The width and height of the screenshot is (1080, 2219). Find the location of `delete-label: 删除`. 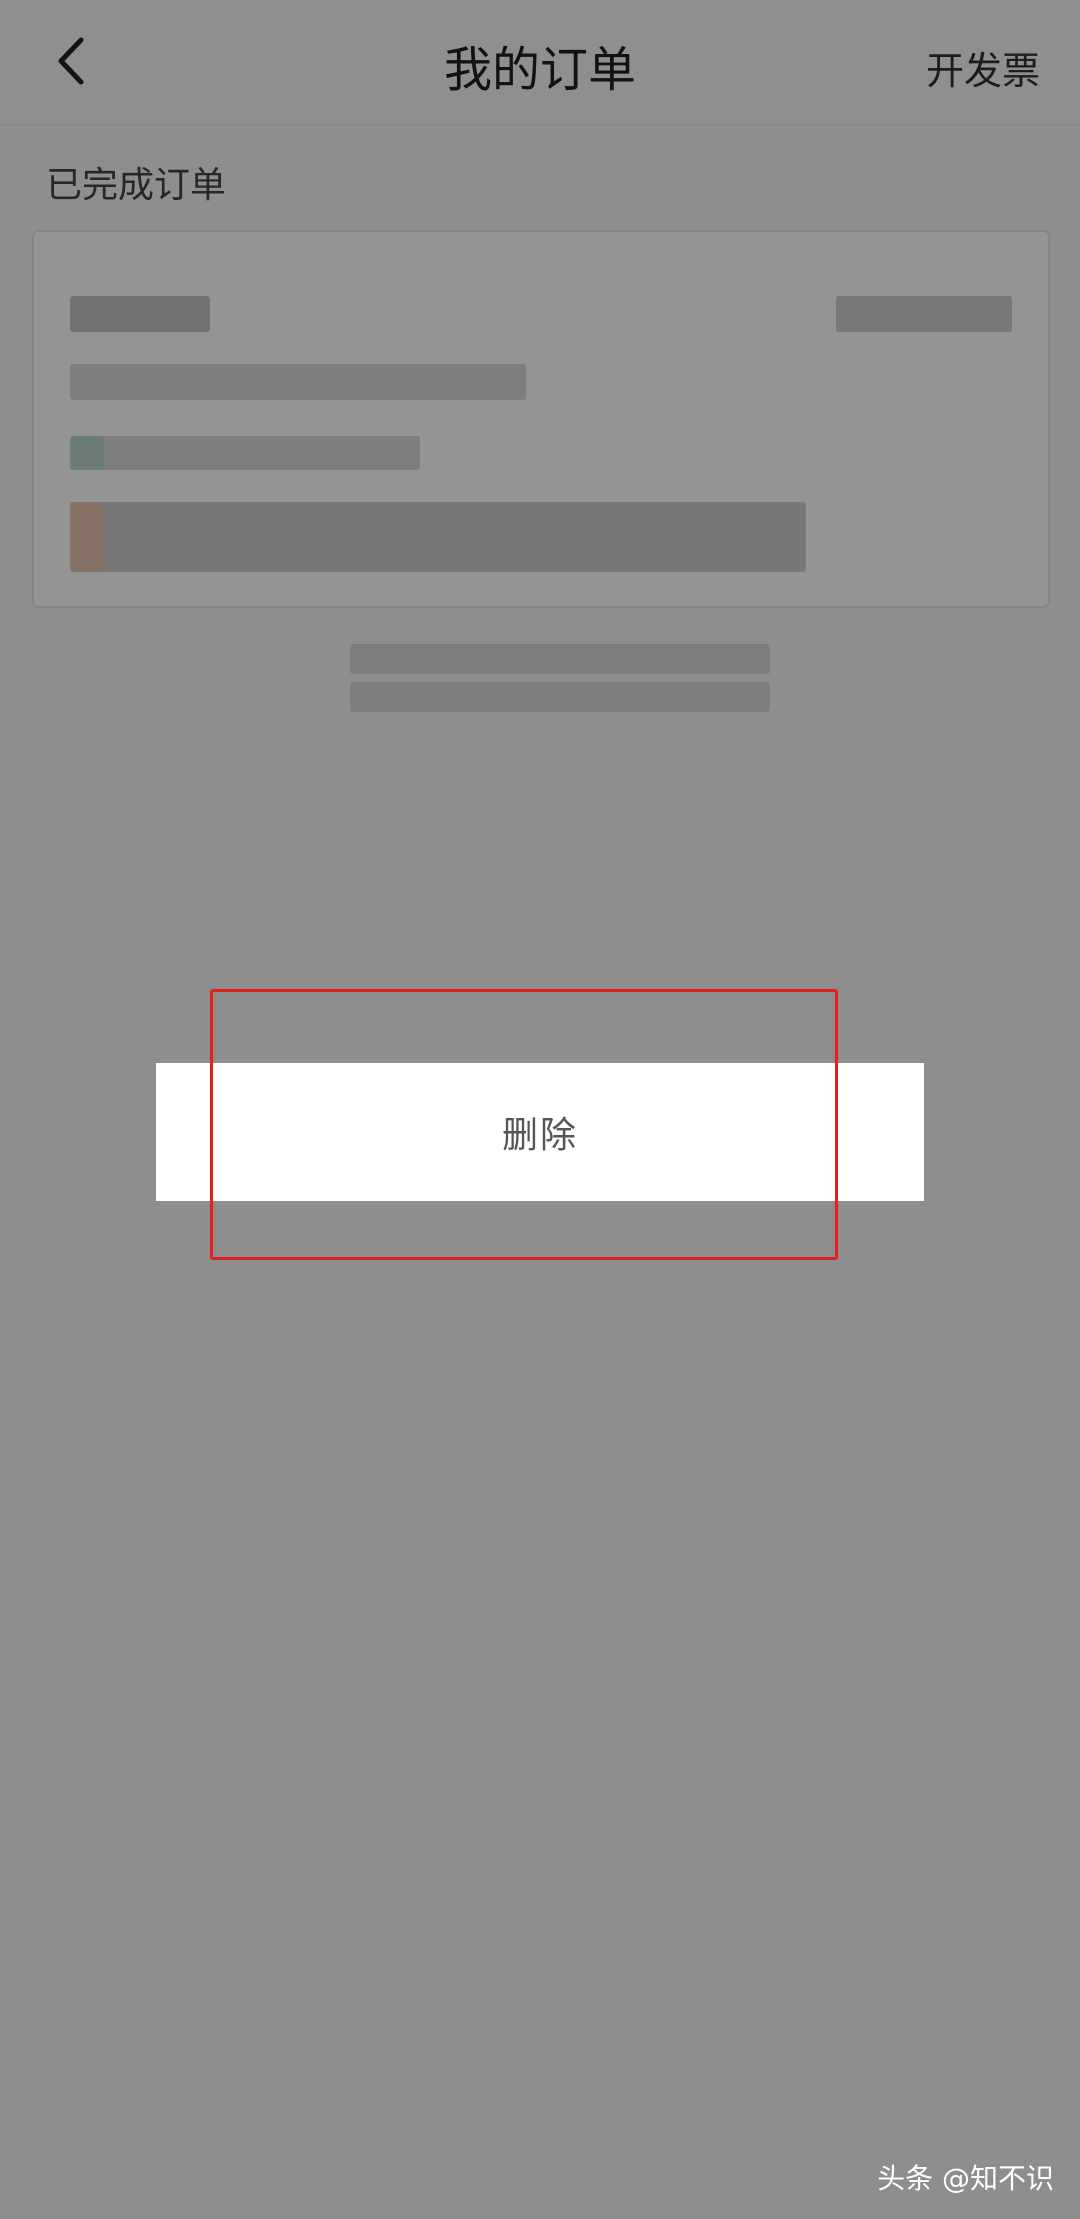

delete-label: 删除 is located at coordinates (539, 1135).